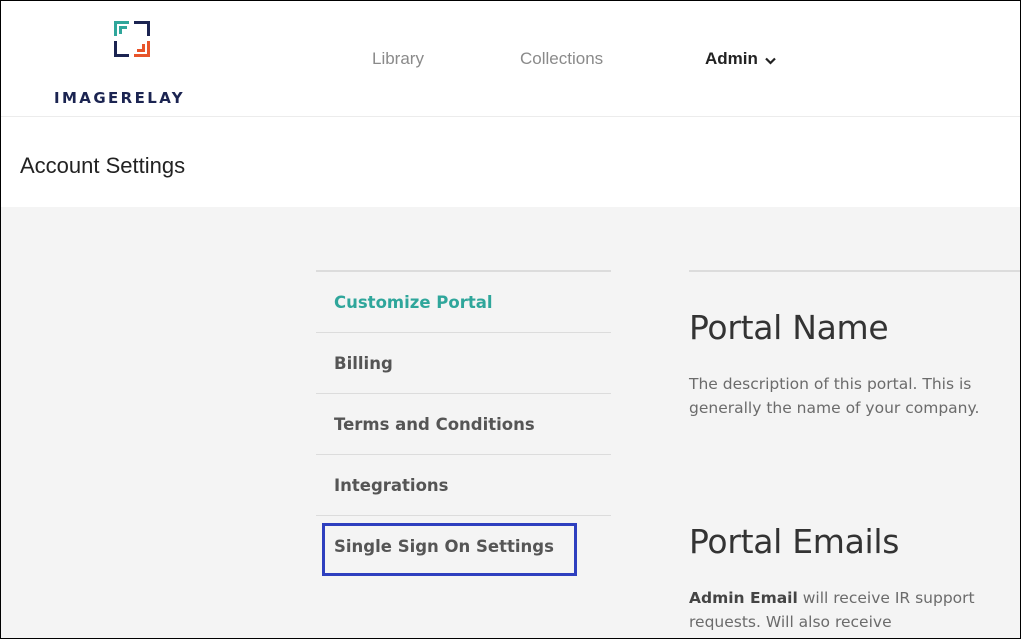 Image resolution: width=1021 pixels, height=639 pixels. I want to click on nav-library: Library, so click(398, 59).